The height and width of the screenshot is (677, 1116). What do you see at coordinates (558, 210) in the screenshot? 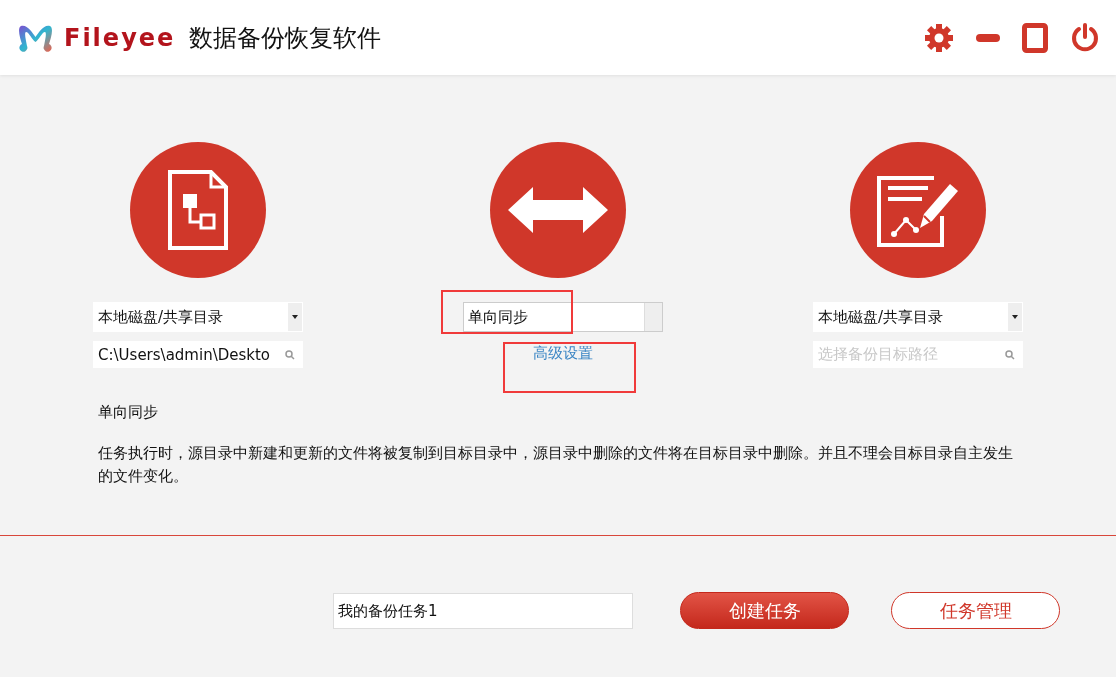
I see `double-arrow-icon` at bounding box center [558, 210].